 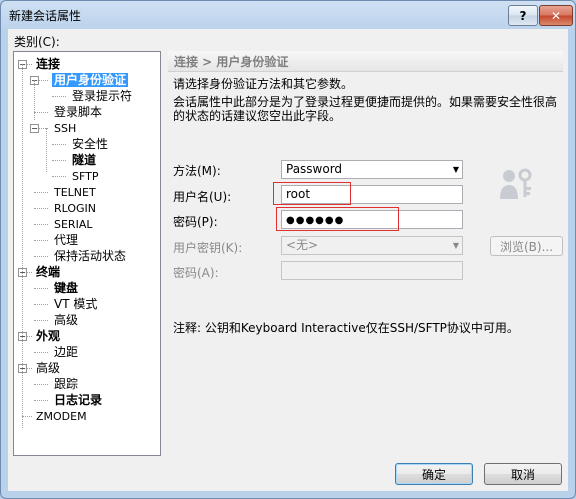 What do you see at coordinates (263, 84) in the screenshot?
I see `description-line-1: 请选择身份验证方法和其它参数。` at bounding box center [263, 84].